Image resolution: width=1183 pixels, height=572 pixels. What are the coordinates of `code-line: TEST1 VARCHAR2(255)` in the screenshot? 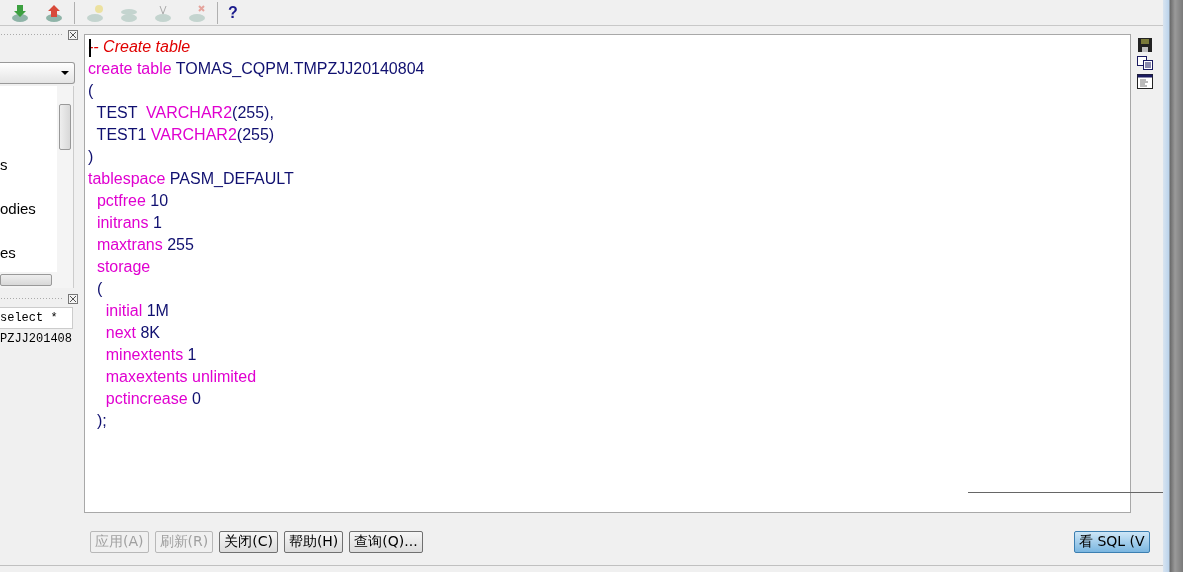 It's located at (185, 135).